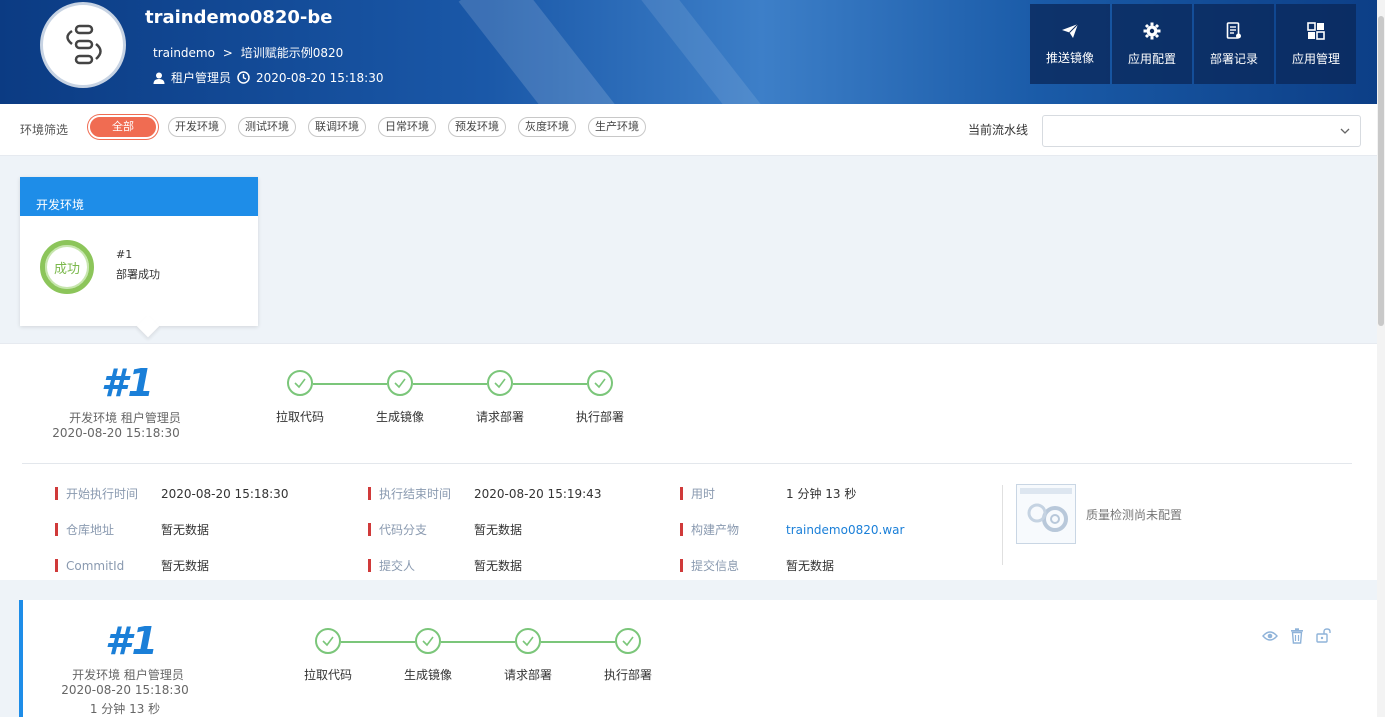 This screenshot has width=1385, height=717. Describe the element at coordinates (397, 566) in the screenshot. I see `info-key: 提交人` at that location.